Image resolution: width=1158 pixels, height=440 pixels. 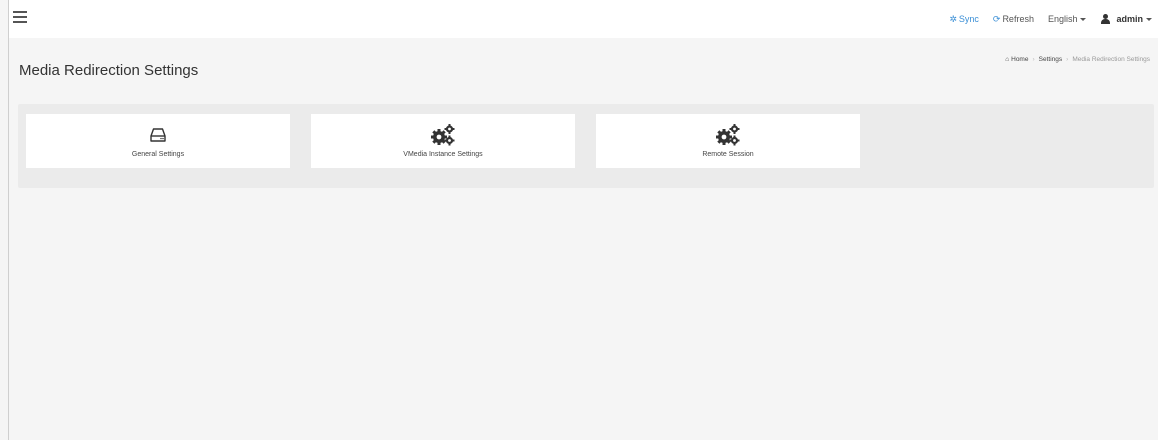 What do you see at coordinates (953, 18) in the screenshot?
I see `sync-icon: ✲` at bounding box center [953, 18].